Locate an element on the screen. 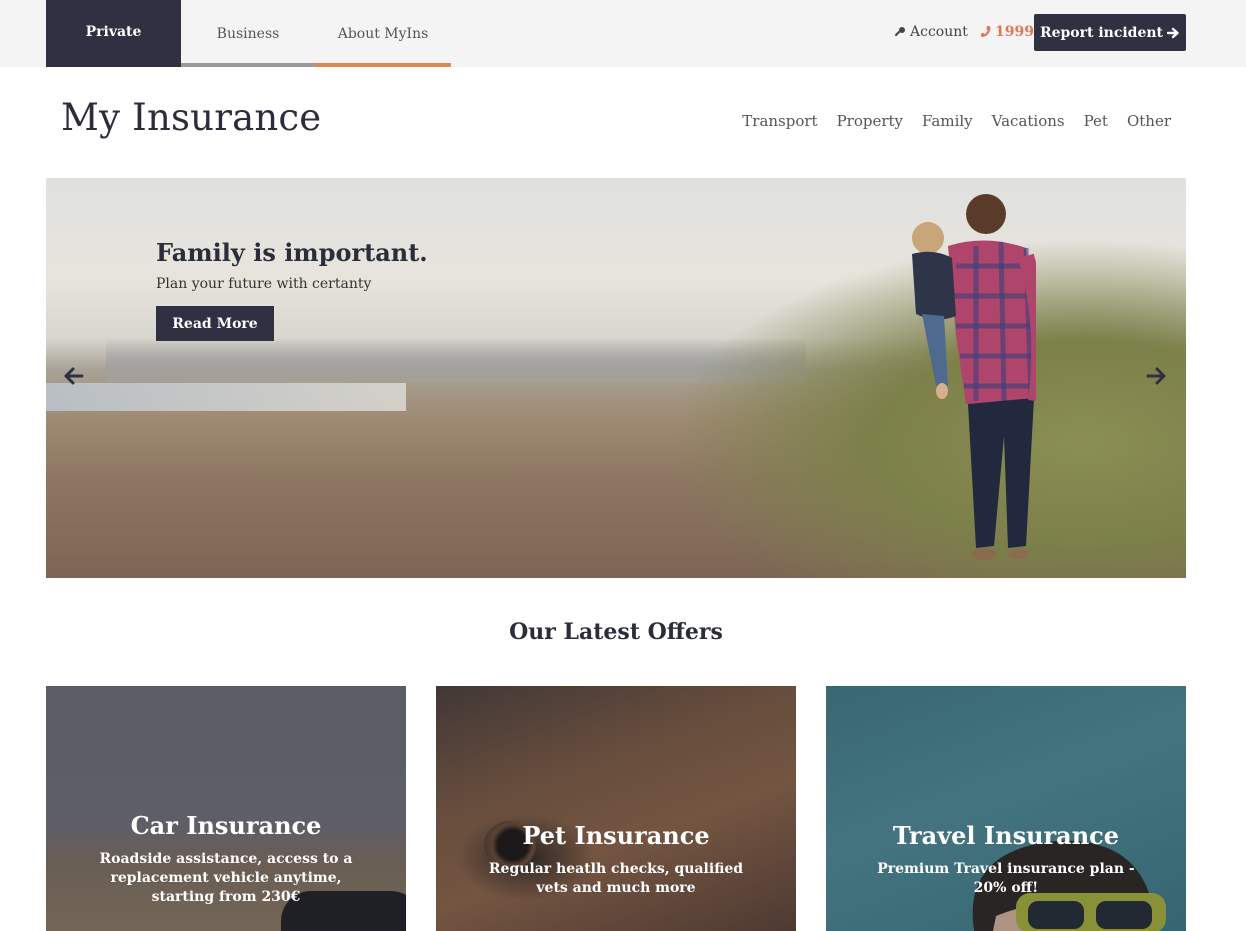 The height and width of the screenshot is (931, 1246). nav-pet: Pet is located at coordinates (1096, 121).